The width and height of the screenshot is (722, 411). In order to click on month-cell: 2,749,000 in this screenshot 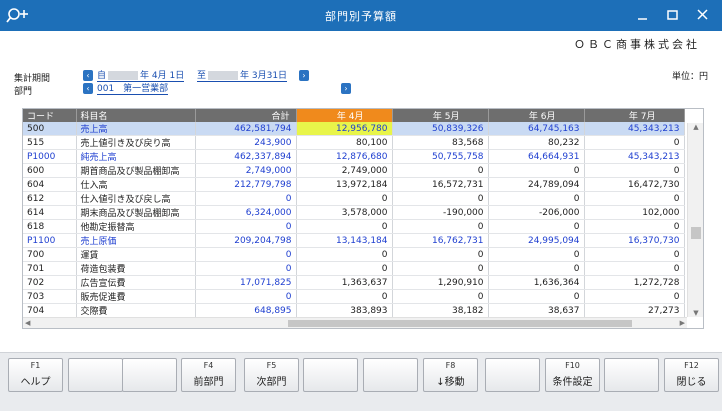, I will do `click(344, 170)`.